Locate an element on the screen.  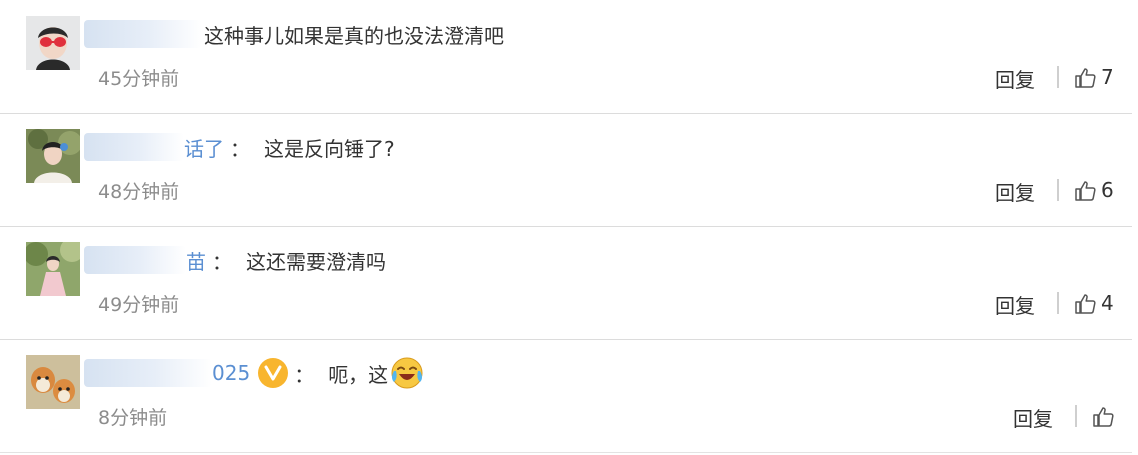
like-count: 7 is located at coordinates (1107, 77).